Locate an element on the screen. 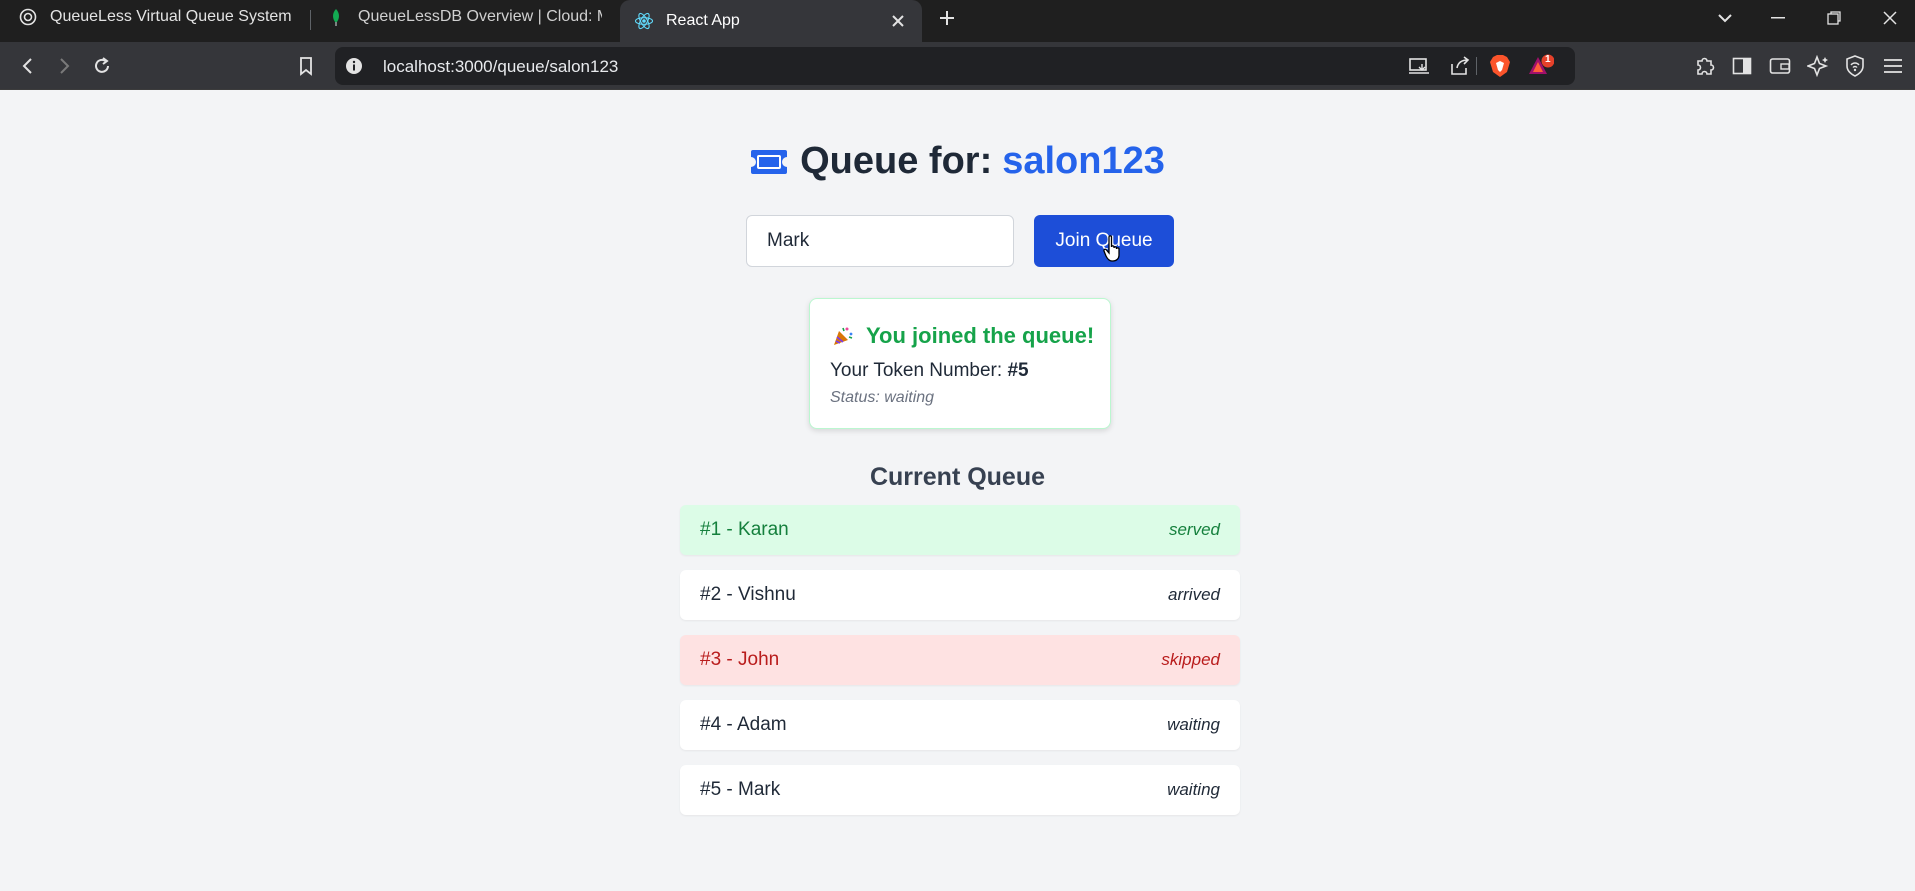 This screenshot has height=891, width=1915. join-status: Status: waiting is located at coordinates (882, 397).